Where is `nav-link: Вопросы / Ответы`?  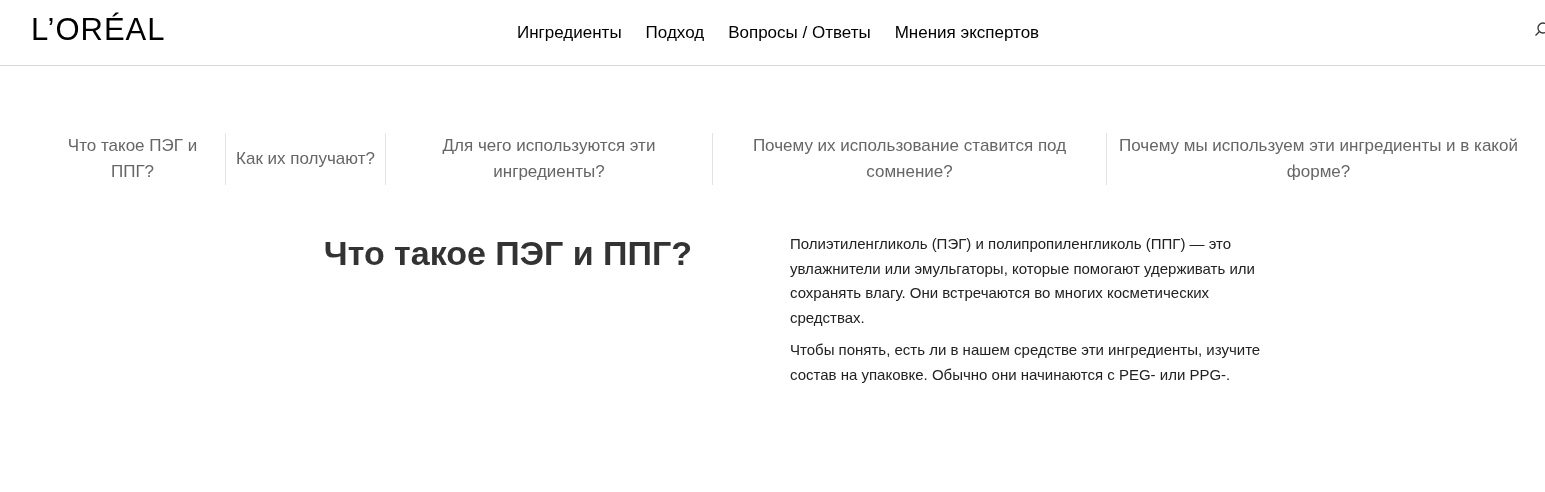
nav-link: Вопросы / Ответы is located at coordinates (799, 32).